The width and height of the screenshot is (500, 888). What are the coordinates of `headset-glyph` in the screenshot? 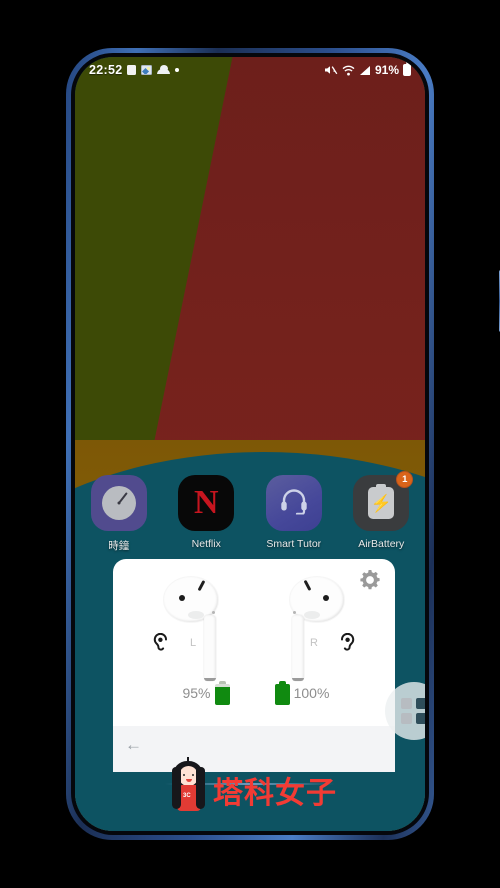 It's located at (294, 503).